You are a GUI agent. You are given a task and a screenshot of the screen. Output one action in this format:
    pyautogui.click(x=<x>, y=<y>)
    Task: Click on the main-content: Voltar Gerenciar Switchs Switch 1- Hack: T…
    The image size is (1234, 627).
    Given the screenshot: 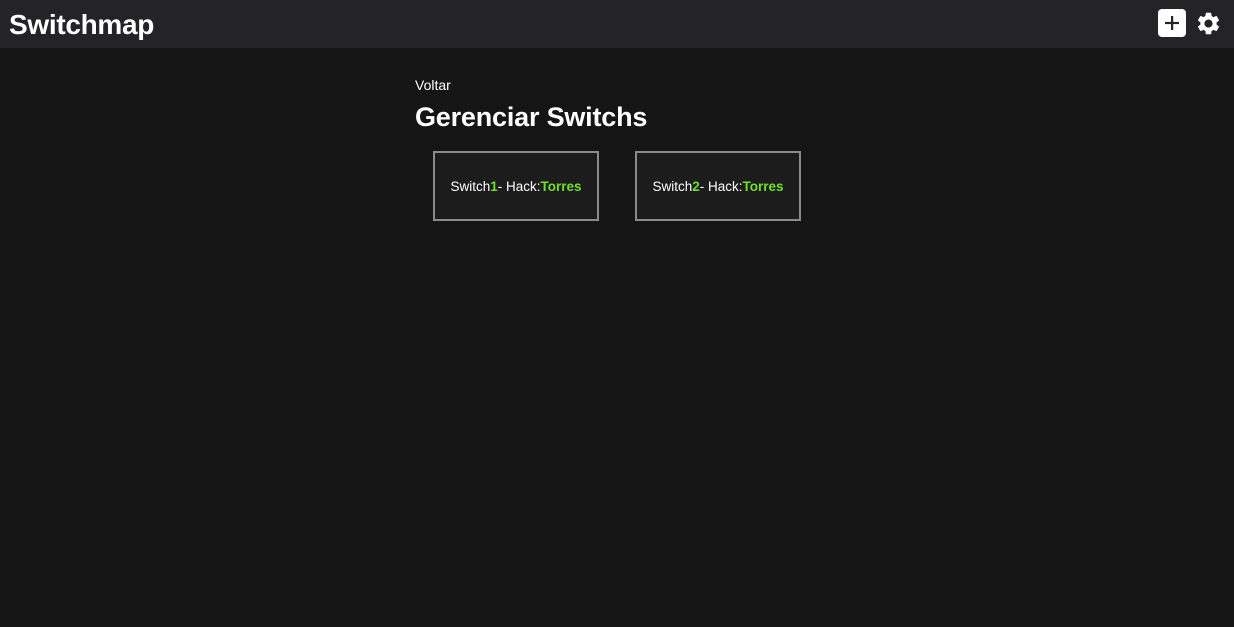 What is the action you would take?
    pyautogui.click(x=608, y=148)
    